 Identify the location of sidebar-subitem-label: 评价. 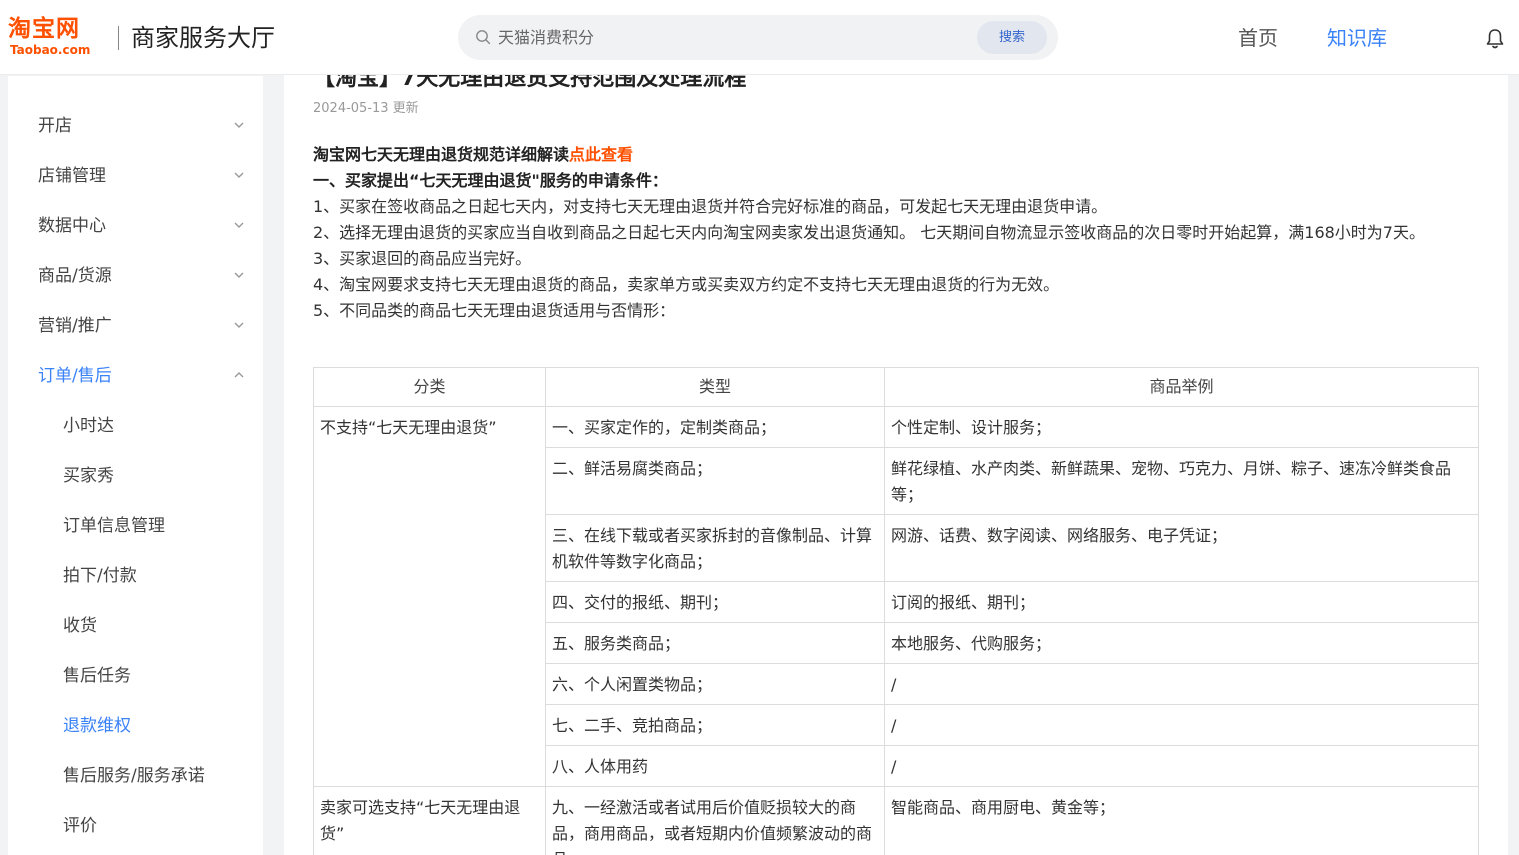
(80, 826).